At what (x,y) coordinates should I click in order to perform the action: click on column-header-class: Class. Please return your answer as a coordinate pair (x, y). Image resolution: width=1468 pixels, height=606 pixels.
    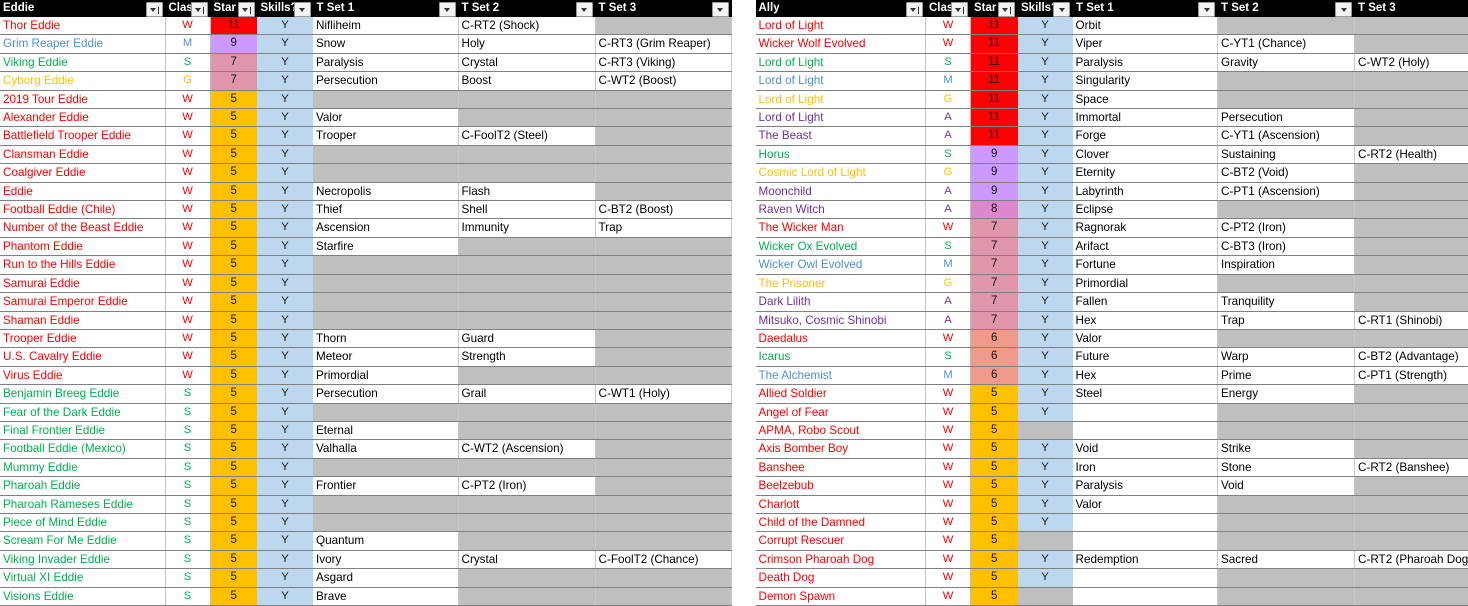
    Looking at the image, I should click on (948, 8).